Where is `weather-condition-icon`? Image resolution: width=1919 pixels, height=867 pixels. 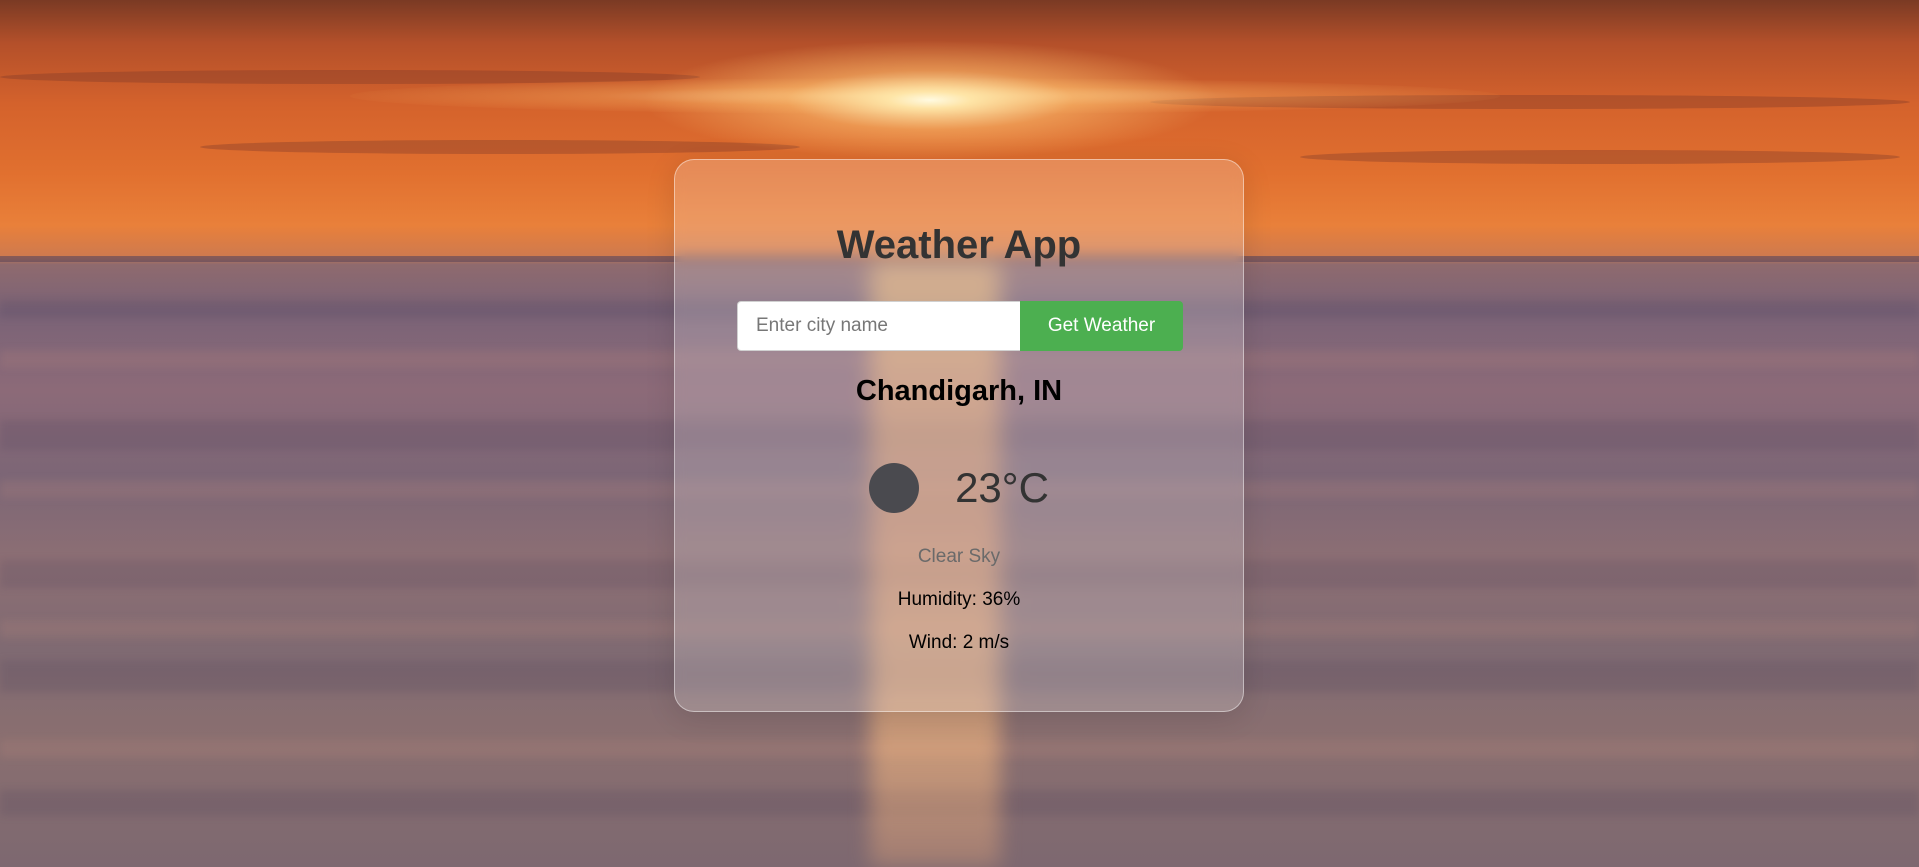 weather-condition-icon is located at coordinates (894, 488).